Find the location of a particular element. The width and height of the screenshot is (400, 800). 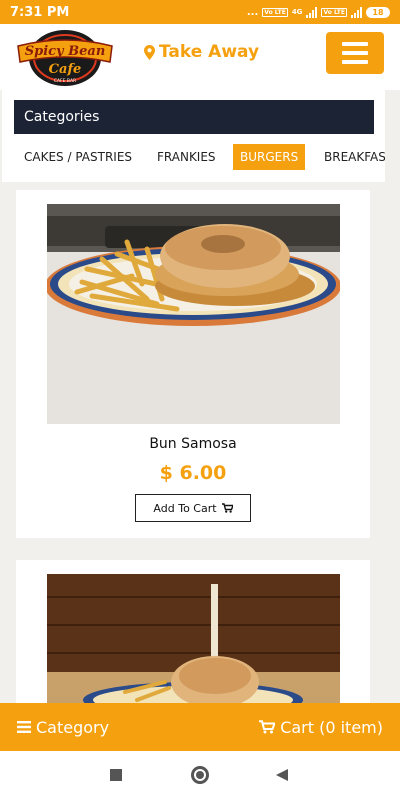

tab-breakfast: BREAKFAST is located at coordinates (354, 157).